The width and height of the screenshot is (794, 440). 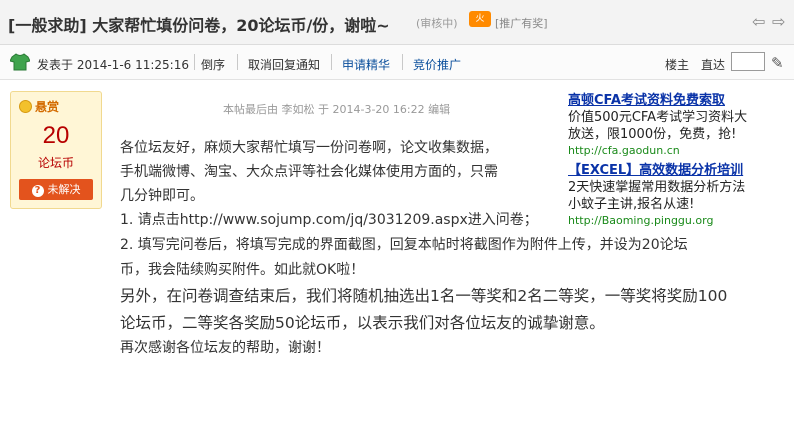 What do you see at coordinates (437, 23) in the screenshot?
I see `audit-status: (审核中)` at bounding box center [437, 23].